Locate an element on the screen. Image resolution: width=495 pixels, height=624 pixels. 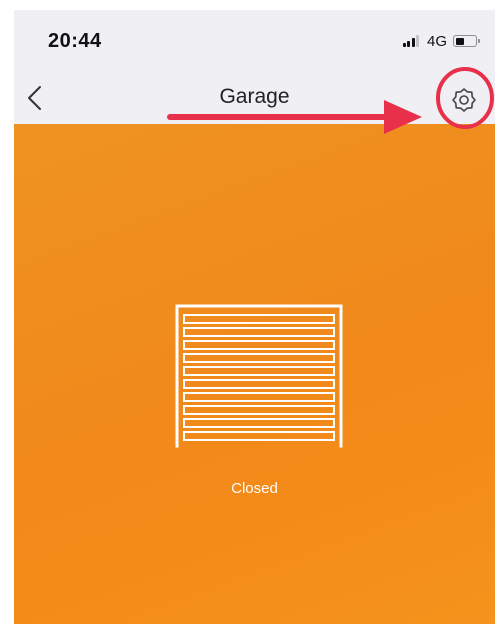
settings-button is located at coordinates (464, 100).